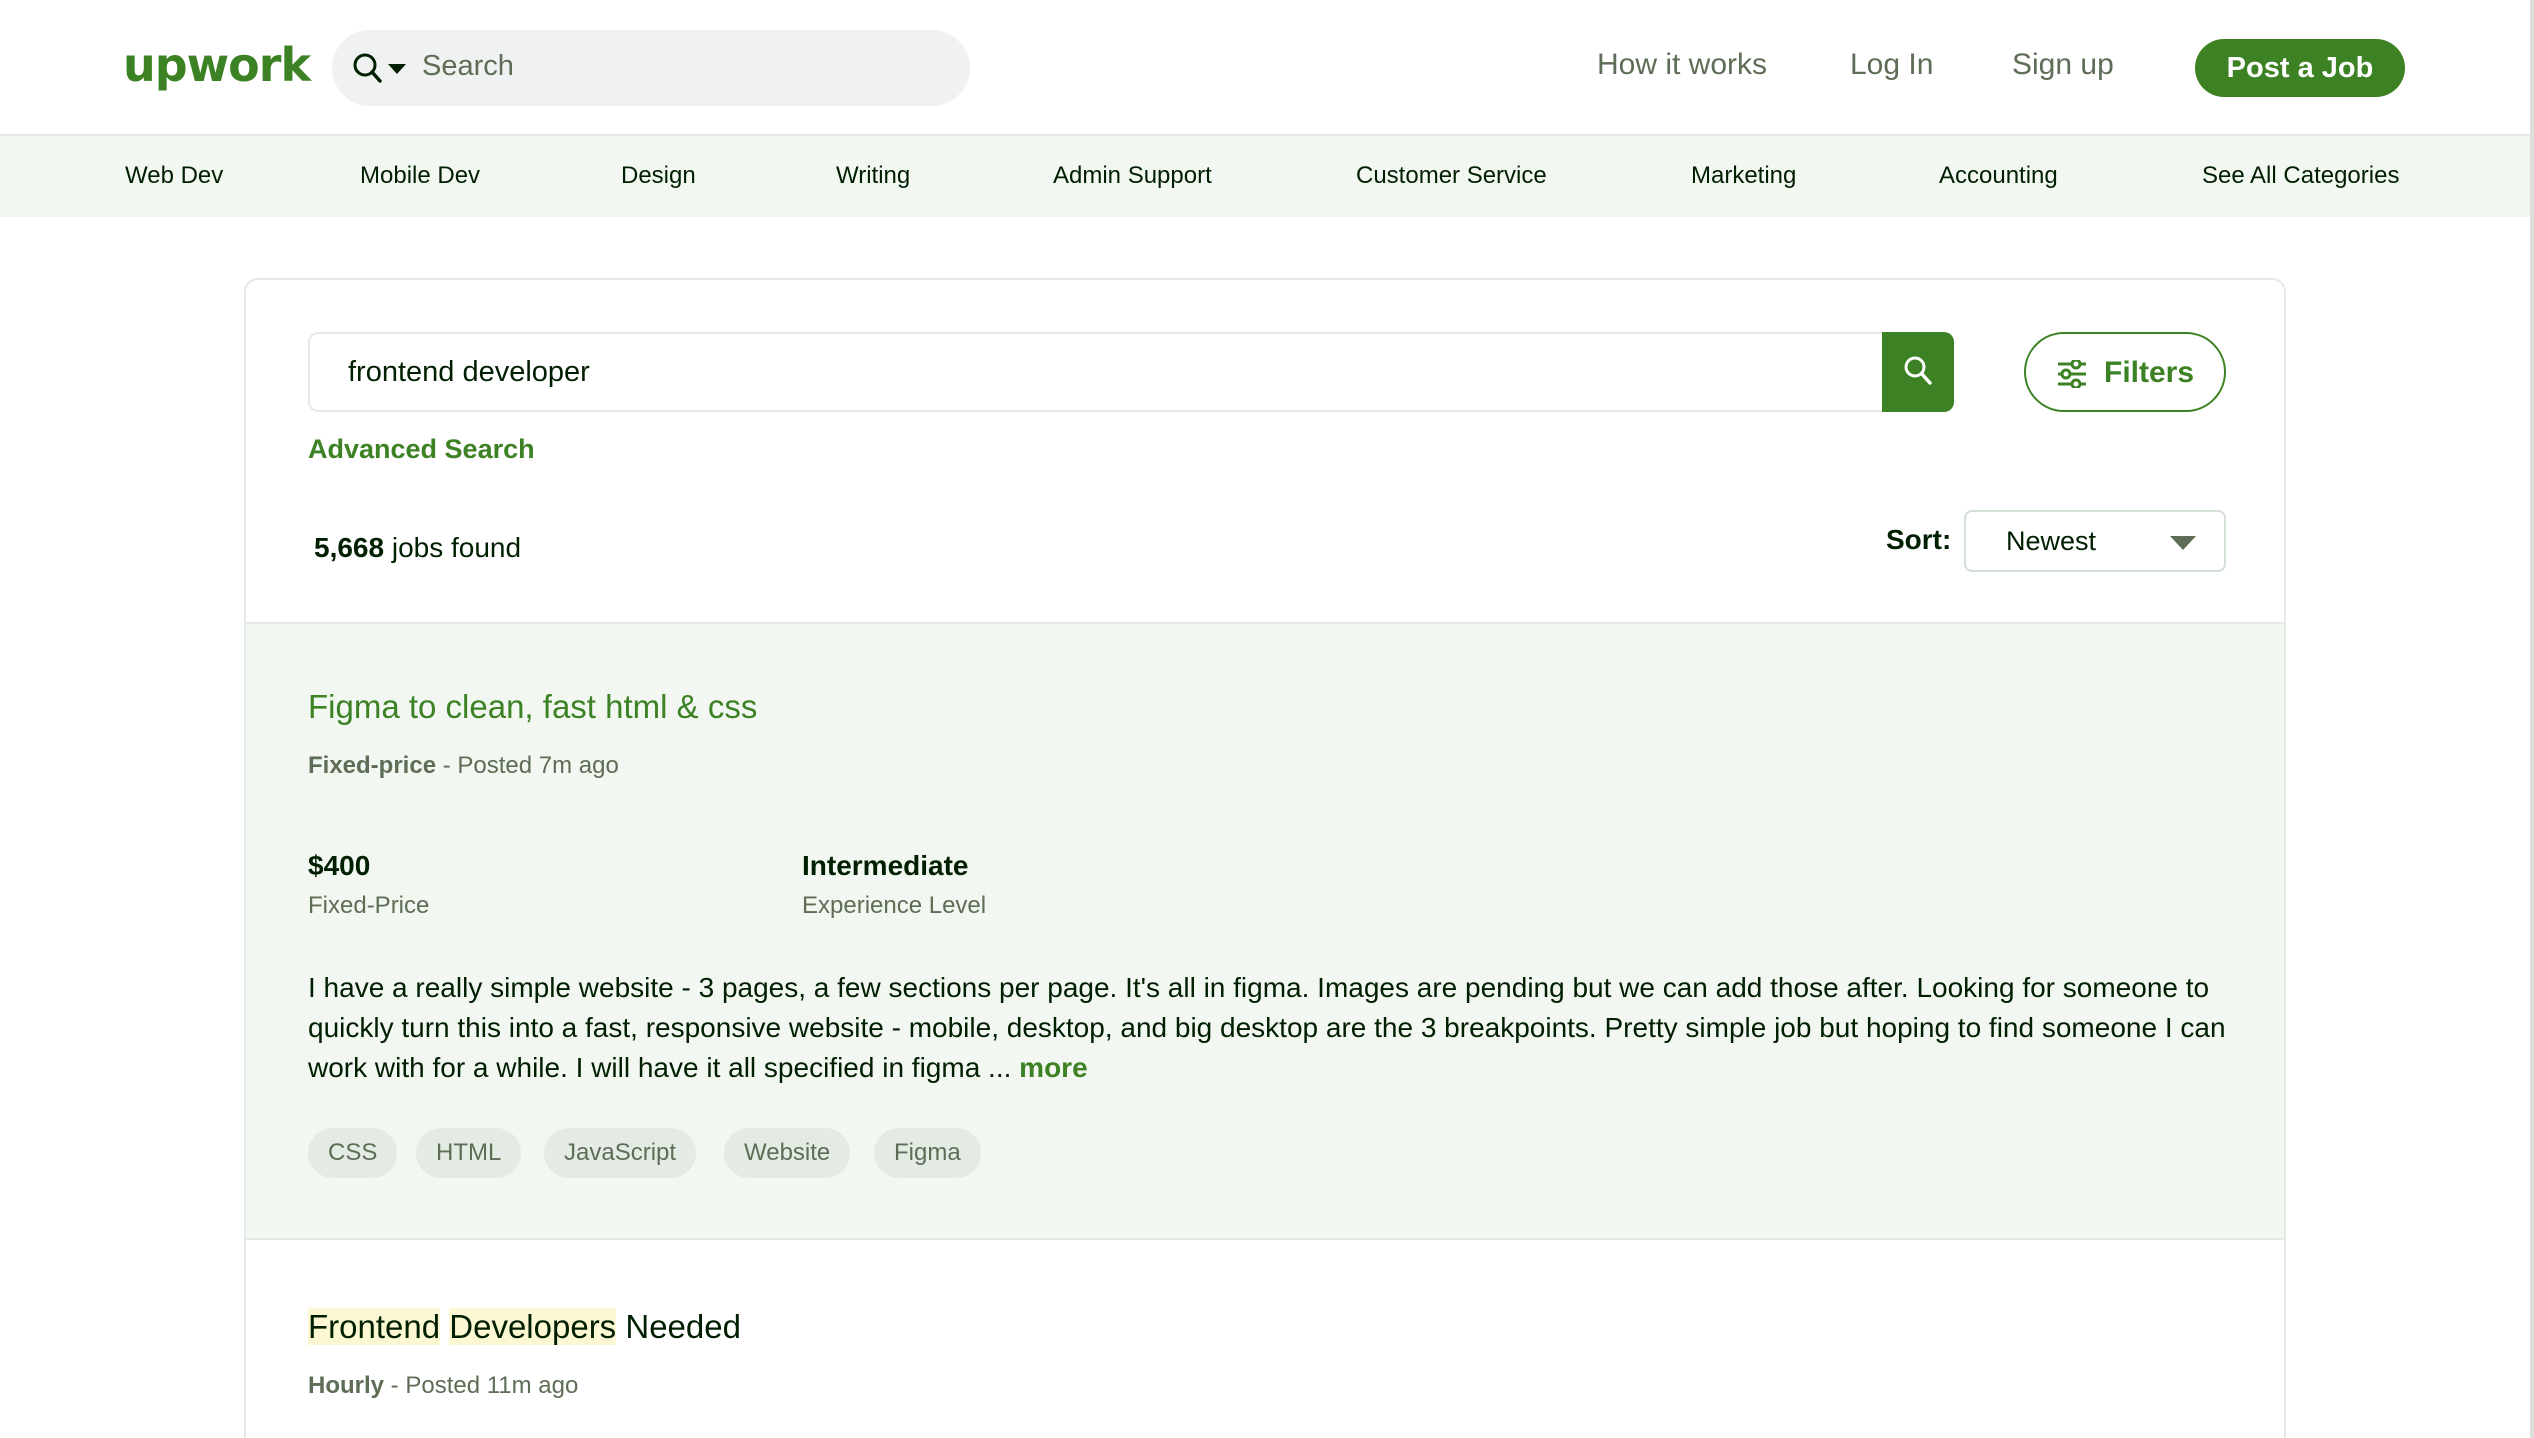 Image resolution: width=2534 pixels, height=1438 pixels. Describe the element at coordinates (533, 1326) in the screenshot. I see `keyword-highlight: Developers` at that location.